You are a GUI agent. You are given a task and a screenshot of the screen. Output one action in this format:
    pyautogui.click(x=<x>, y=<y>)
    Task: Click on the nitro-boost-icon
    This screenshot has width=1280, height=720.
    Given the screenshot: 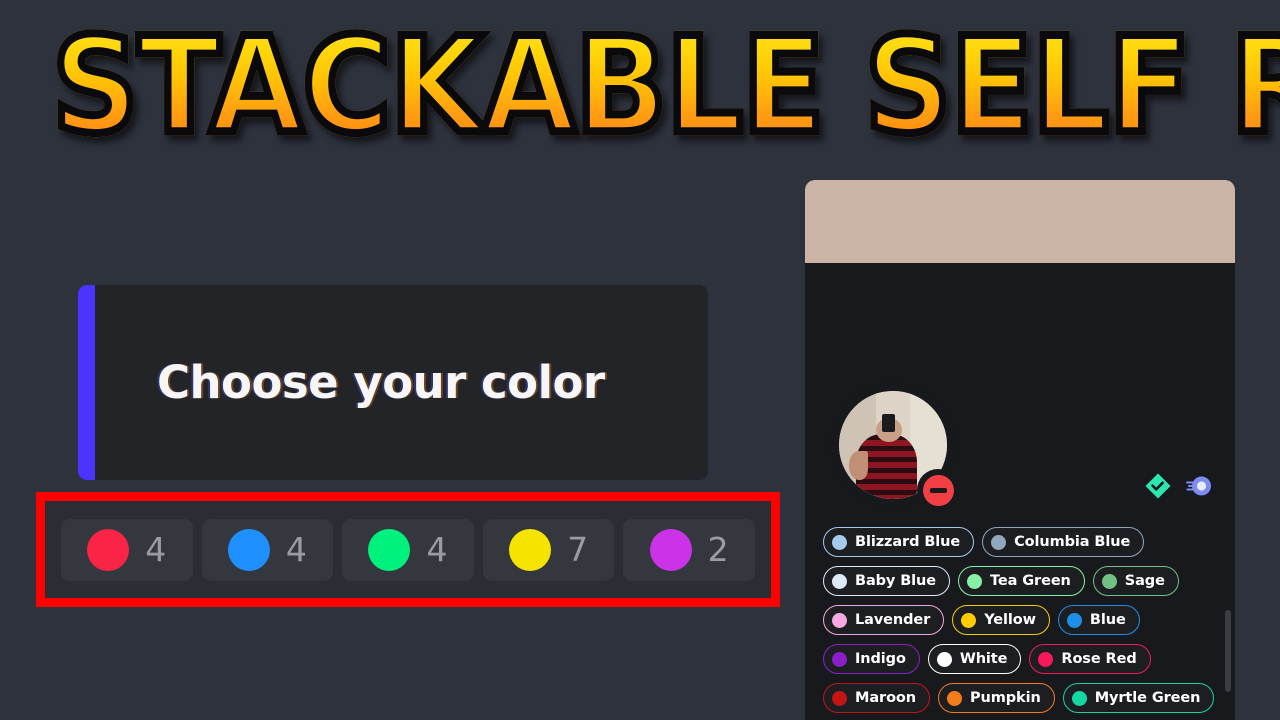 What is the action you would take?
    pyautogui.click(x=1199, y=486)
    